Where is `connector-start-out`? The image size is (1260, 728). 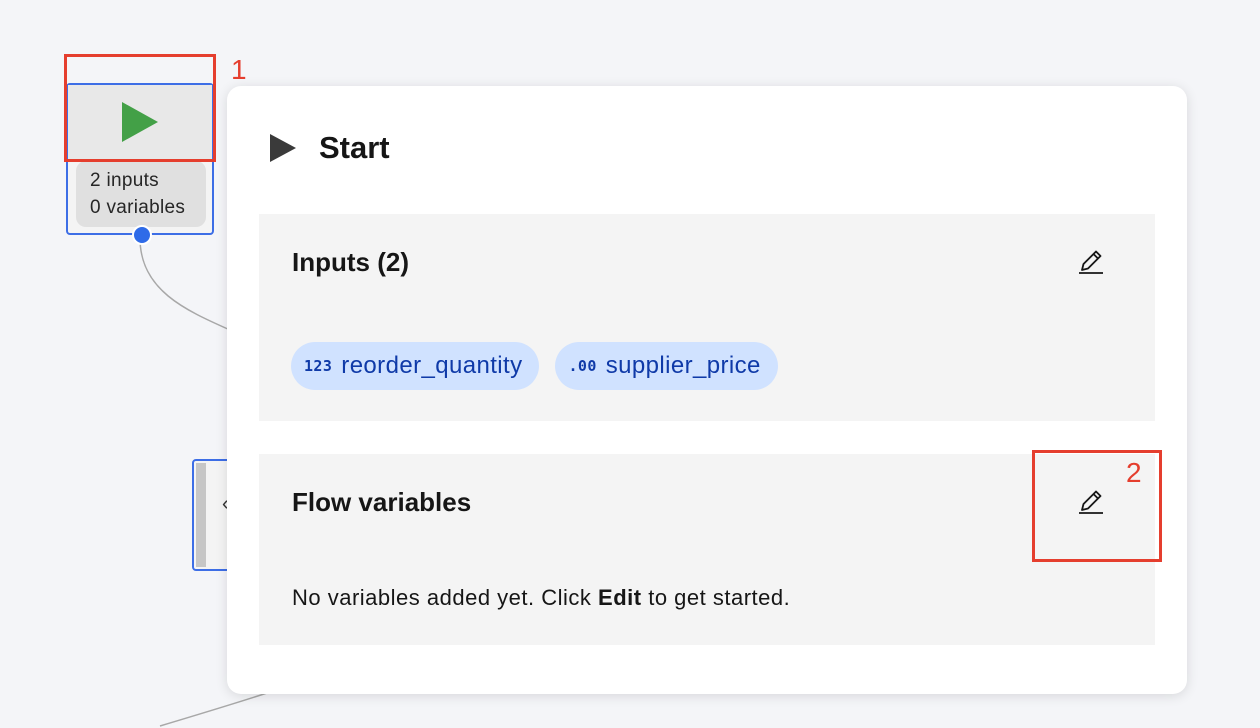 connector-start-out is located at coordinates (185, 284).